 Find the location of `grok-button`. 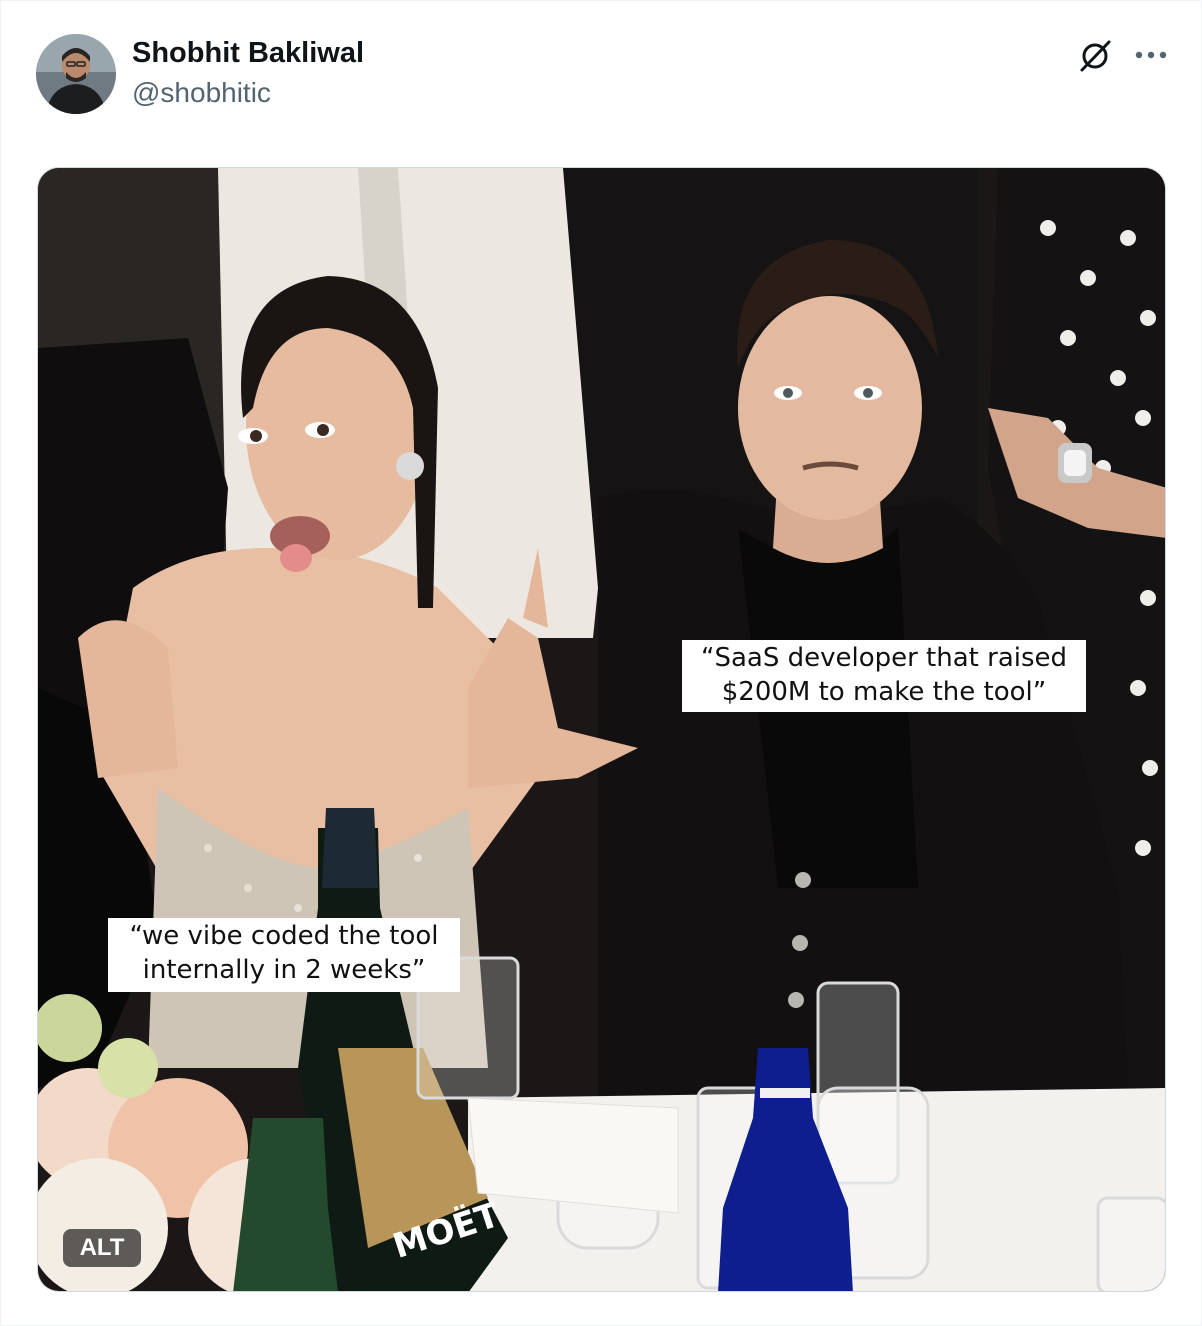

grok-button is located at coordinates (1095, 56).